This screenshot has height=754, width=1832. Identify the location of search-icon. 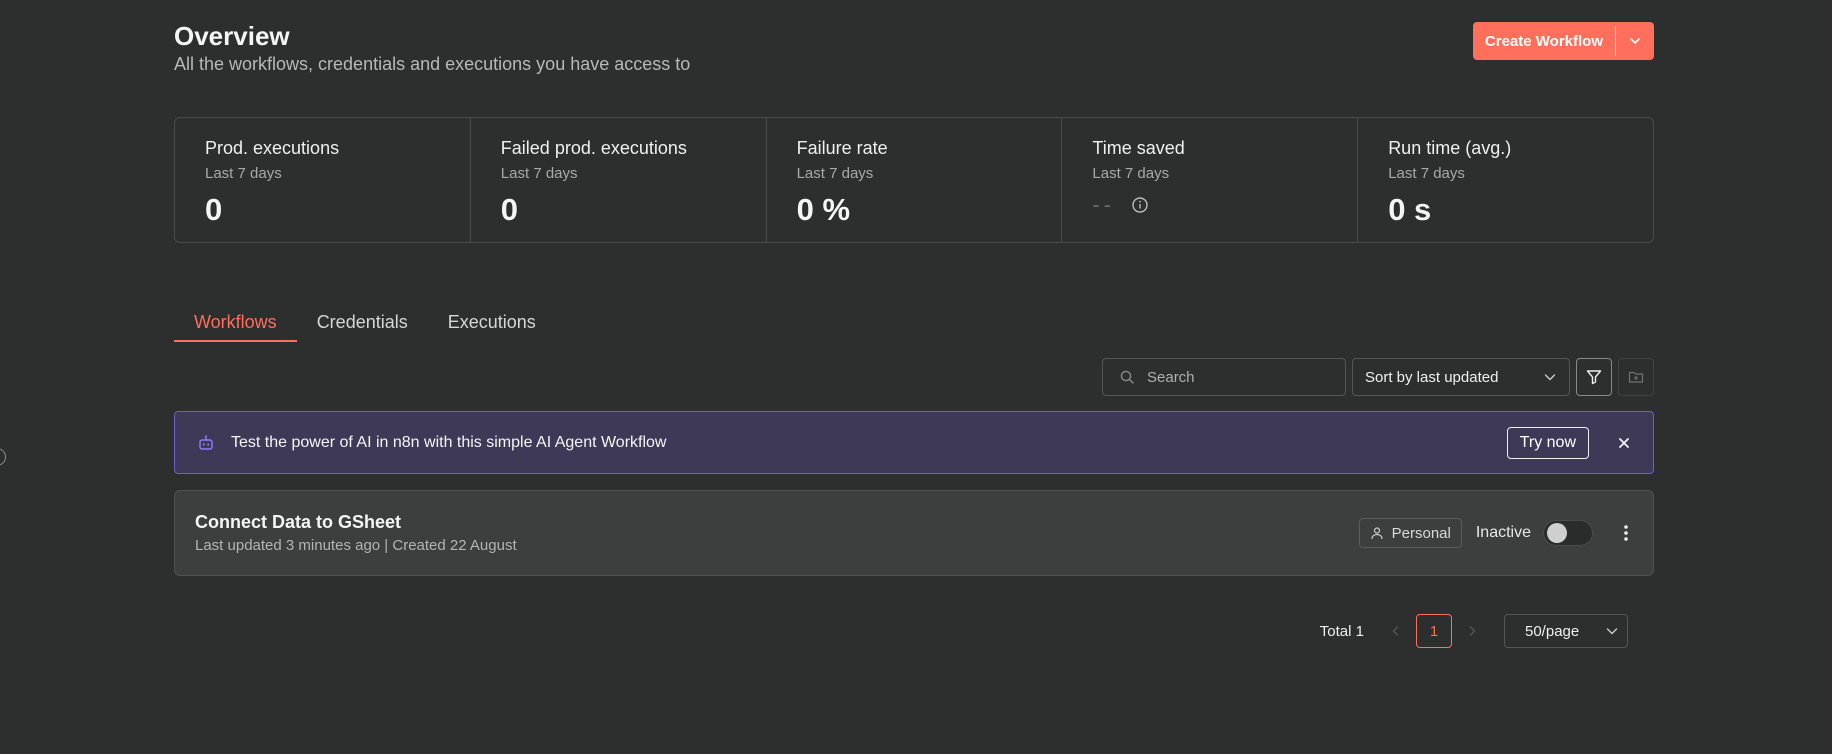
(1127, 377).